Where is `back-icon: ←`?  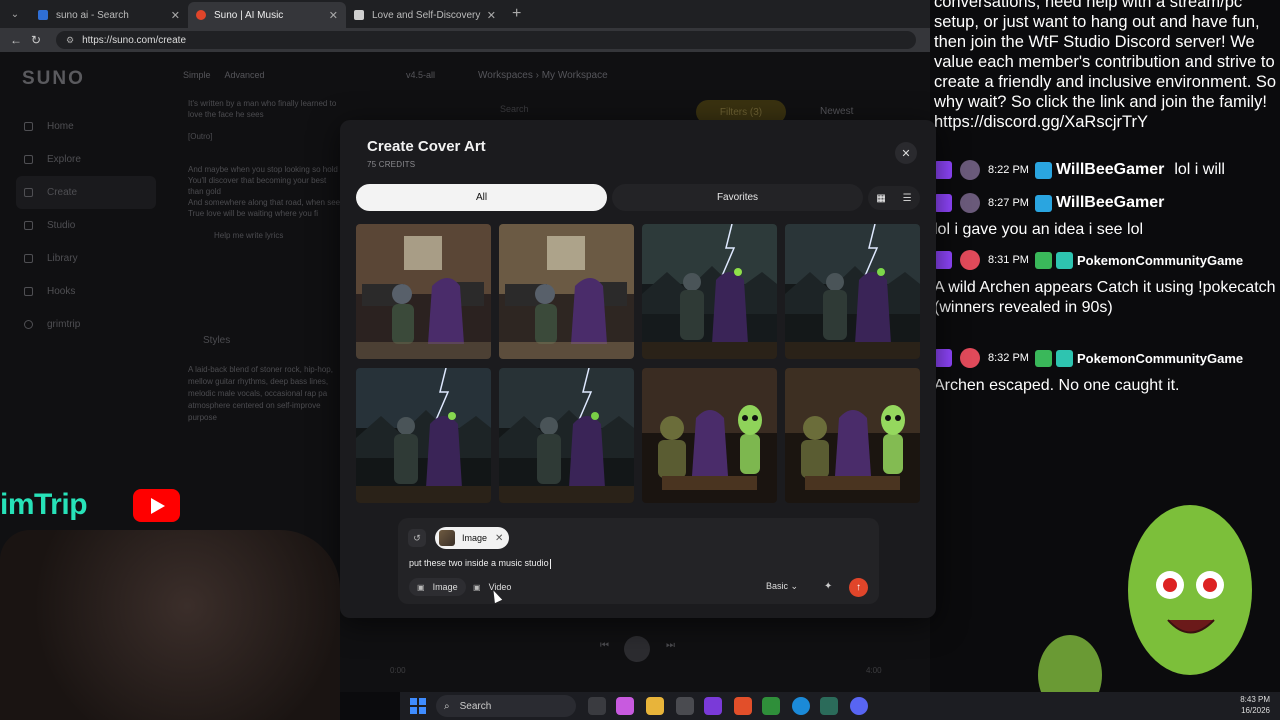 back-icon: ← is located at coordinates (16, 40).